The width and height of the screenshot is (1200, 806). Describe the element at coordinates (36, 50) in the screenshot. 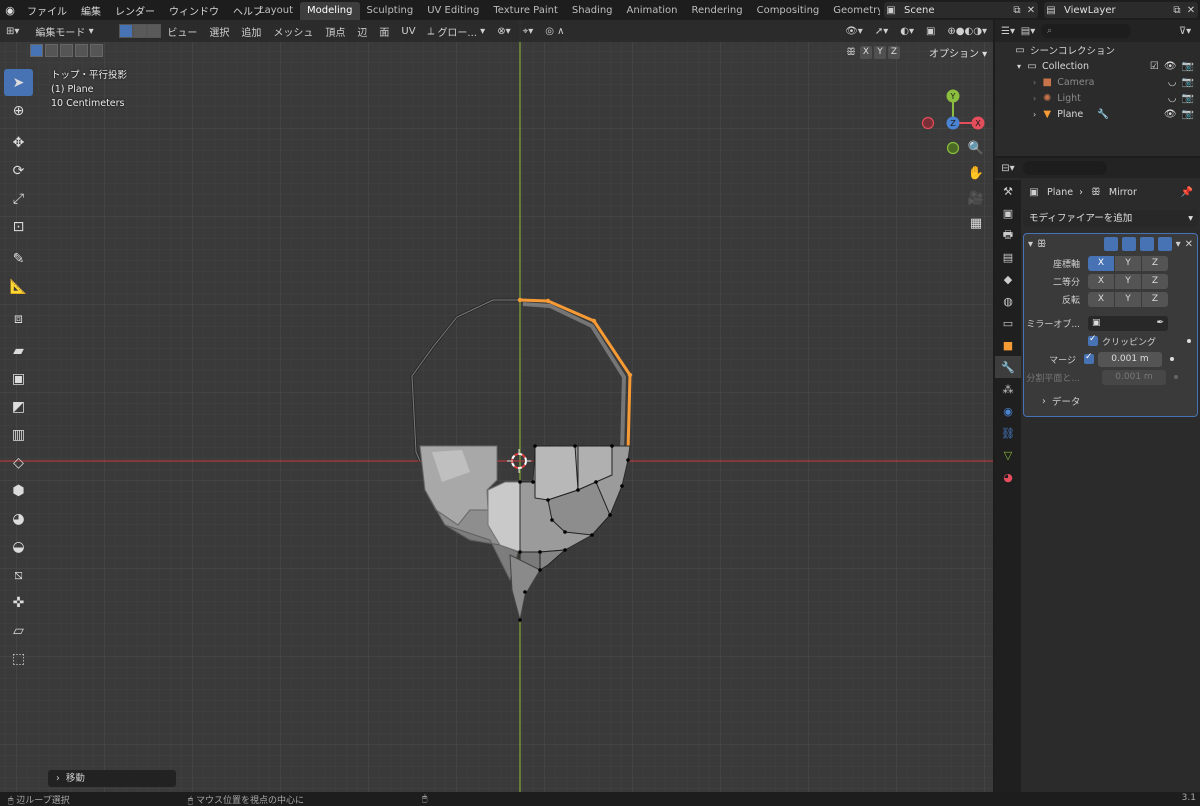

I see `select-new-icon` at that location.